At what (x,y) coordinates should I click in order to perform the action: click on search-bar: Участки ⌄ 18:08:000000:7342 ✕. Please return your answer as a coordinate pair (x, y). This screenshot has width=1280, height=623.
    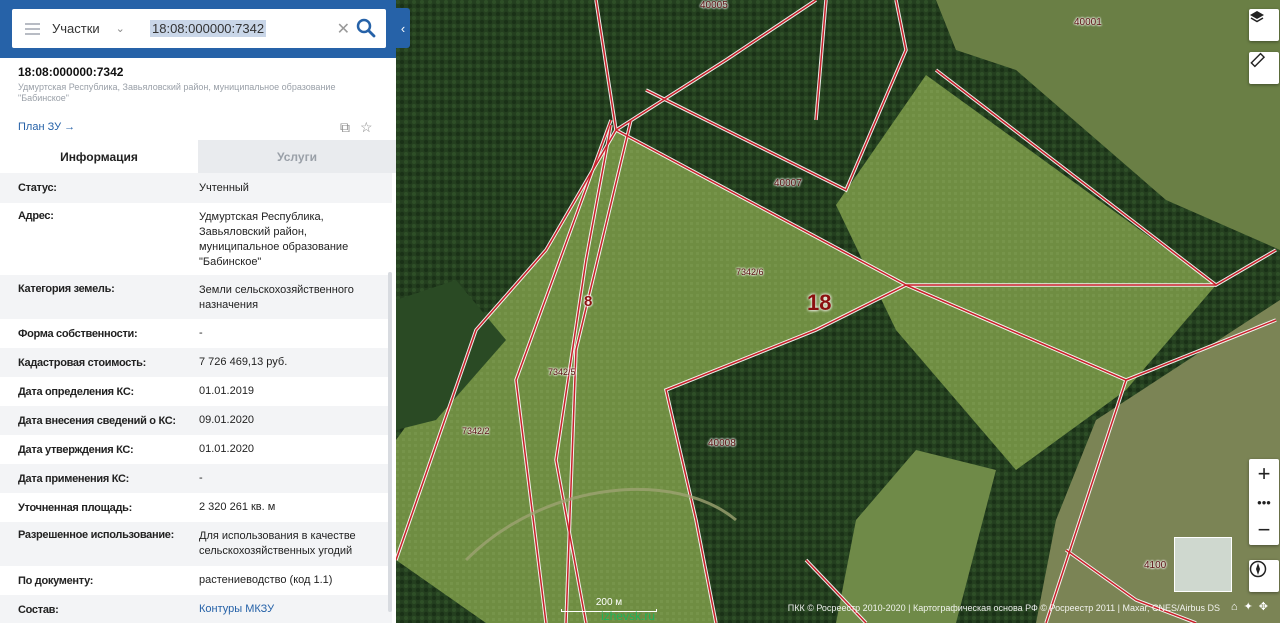
    Looking at the image, I should click on (198, 29).